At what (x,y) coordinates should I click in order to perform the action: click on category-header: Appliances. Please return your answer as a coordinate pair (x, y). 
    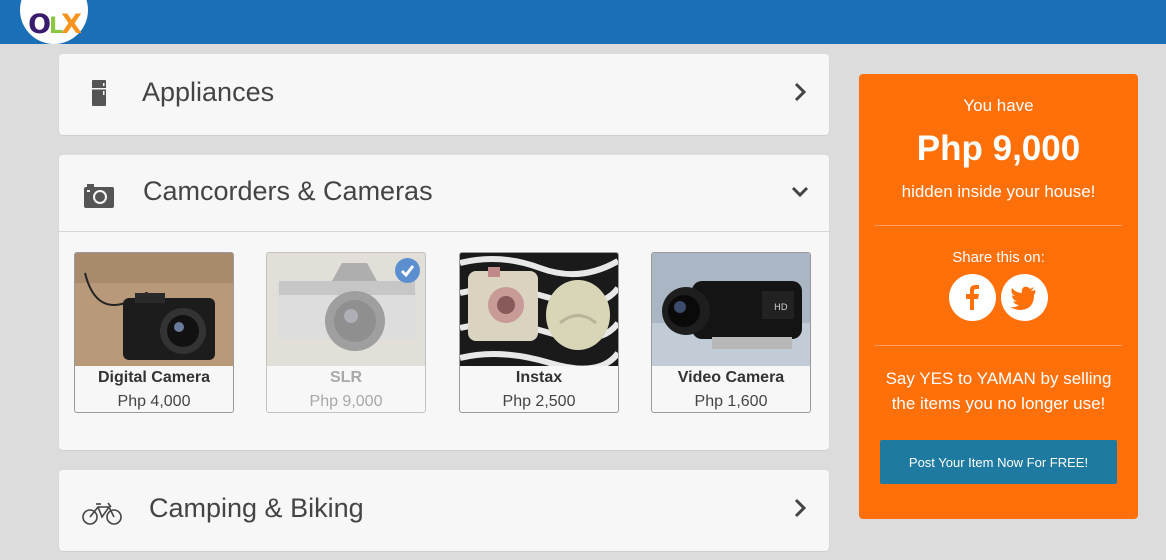
    Looking at the image, I should click on (444, 92).